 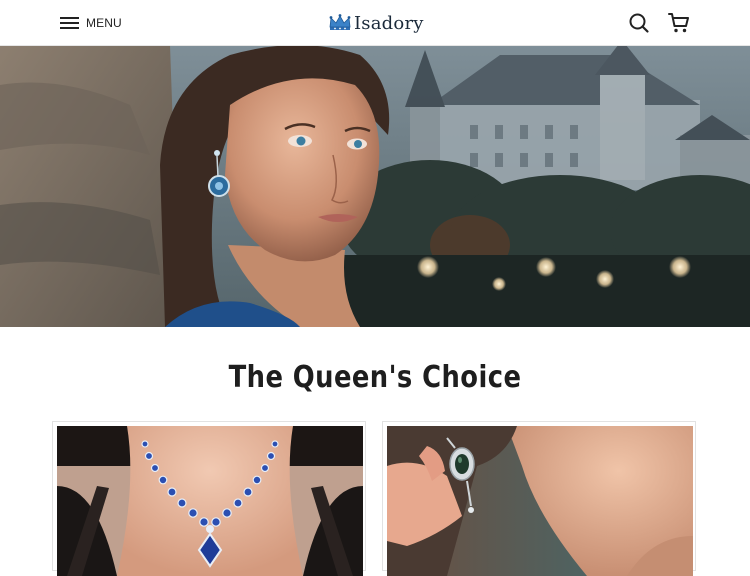 I want to click on search-button, so click(x=639, y=23).